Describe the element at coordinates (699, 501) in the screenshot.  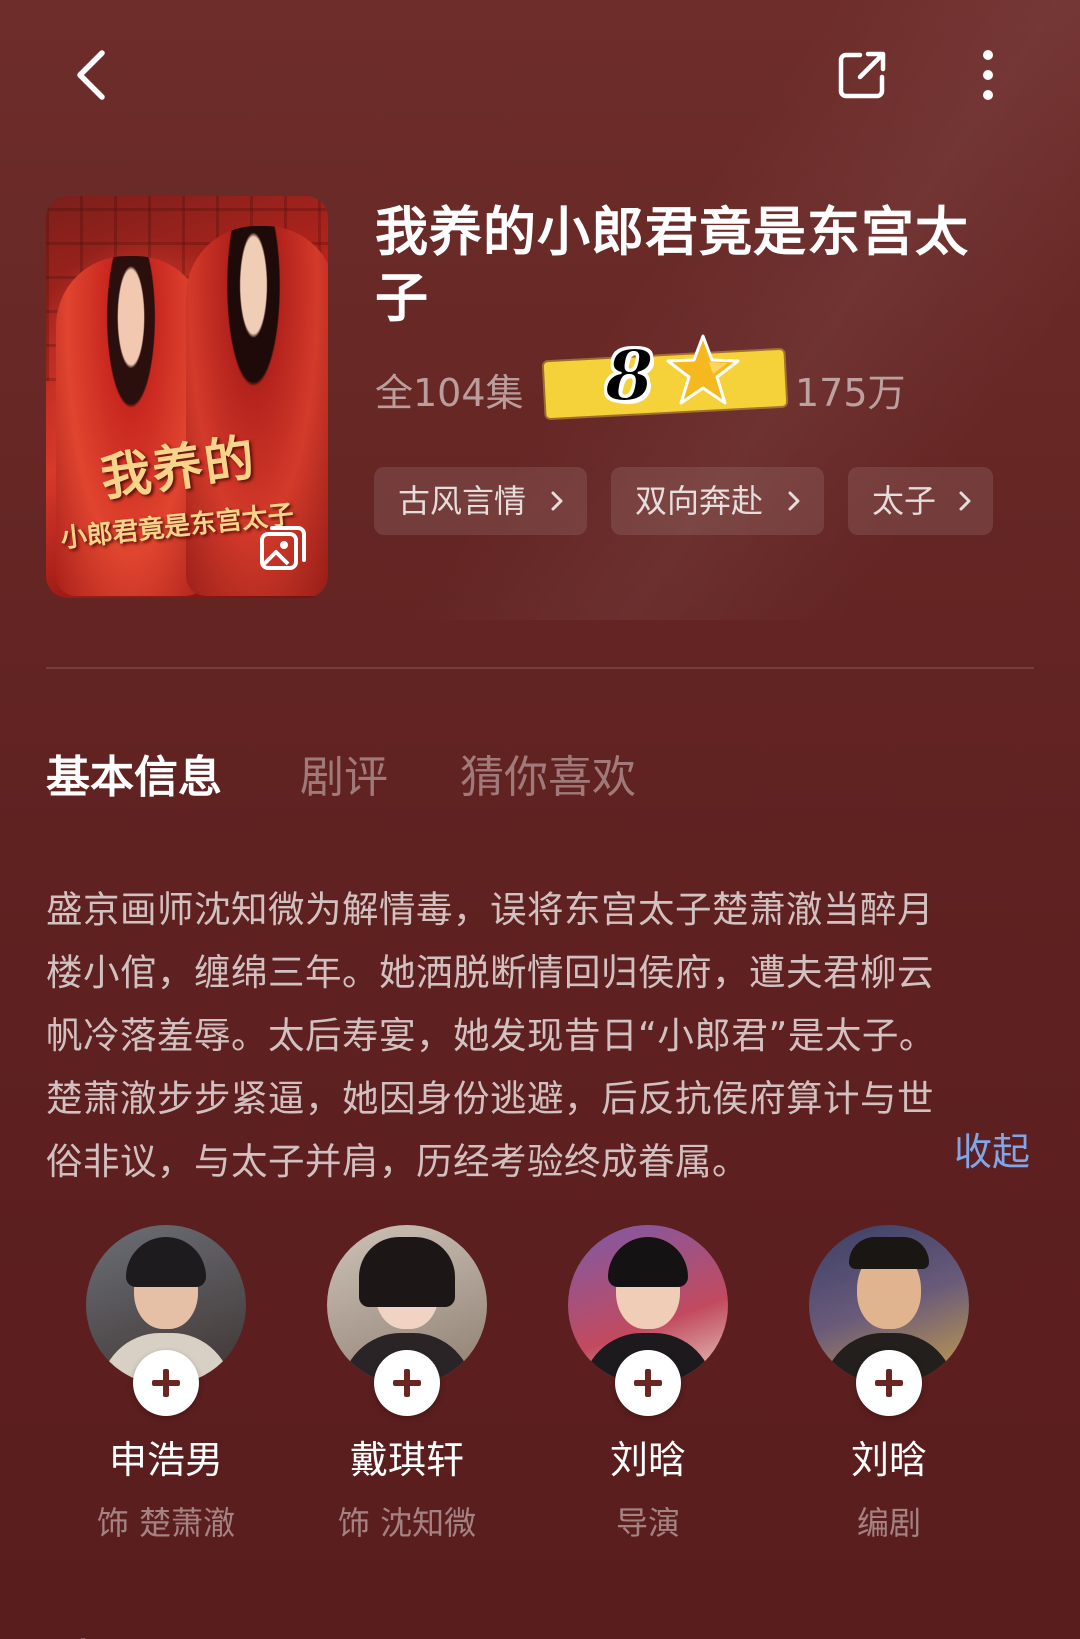
I see `tag-label: 双向奔赴` at that location.